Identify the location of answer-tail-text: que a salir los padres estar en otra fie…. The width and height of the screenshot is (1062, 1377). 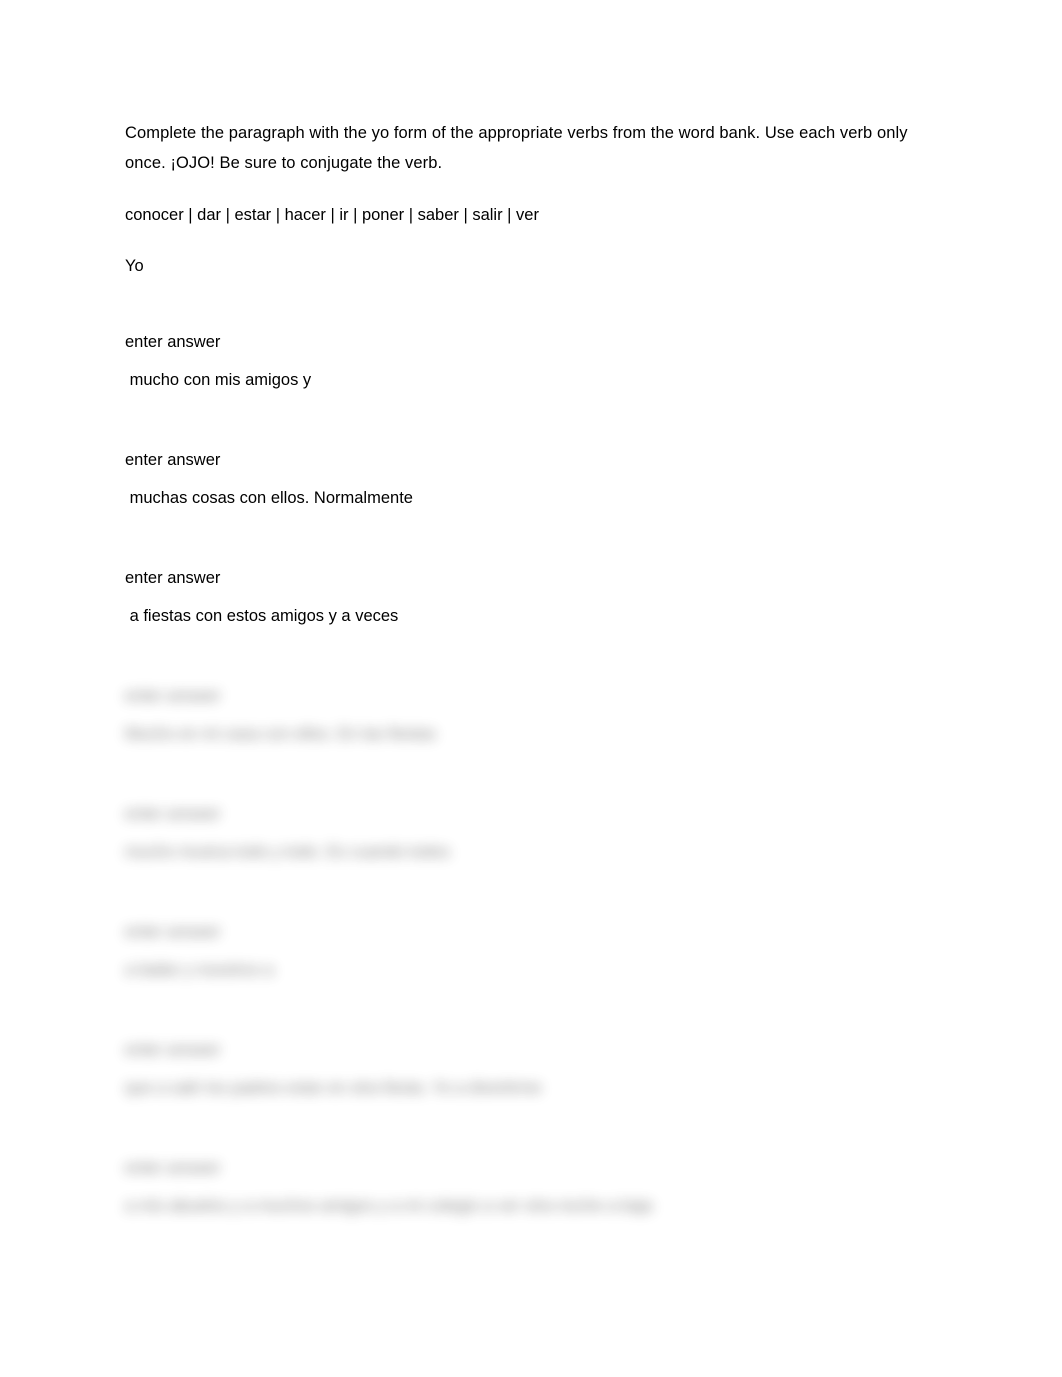
(333, 1088).